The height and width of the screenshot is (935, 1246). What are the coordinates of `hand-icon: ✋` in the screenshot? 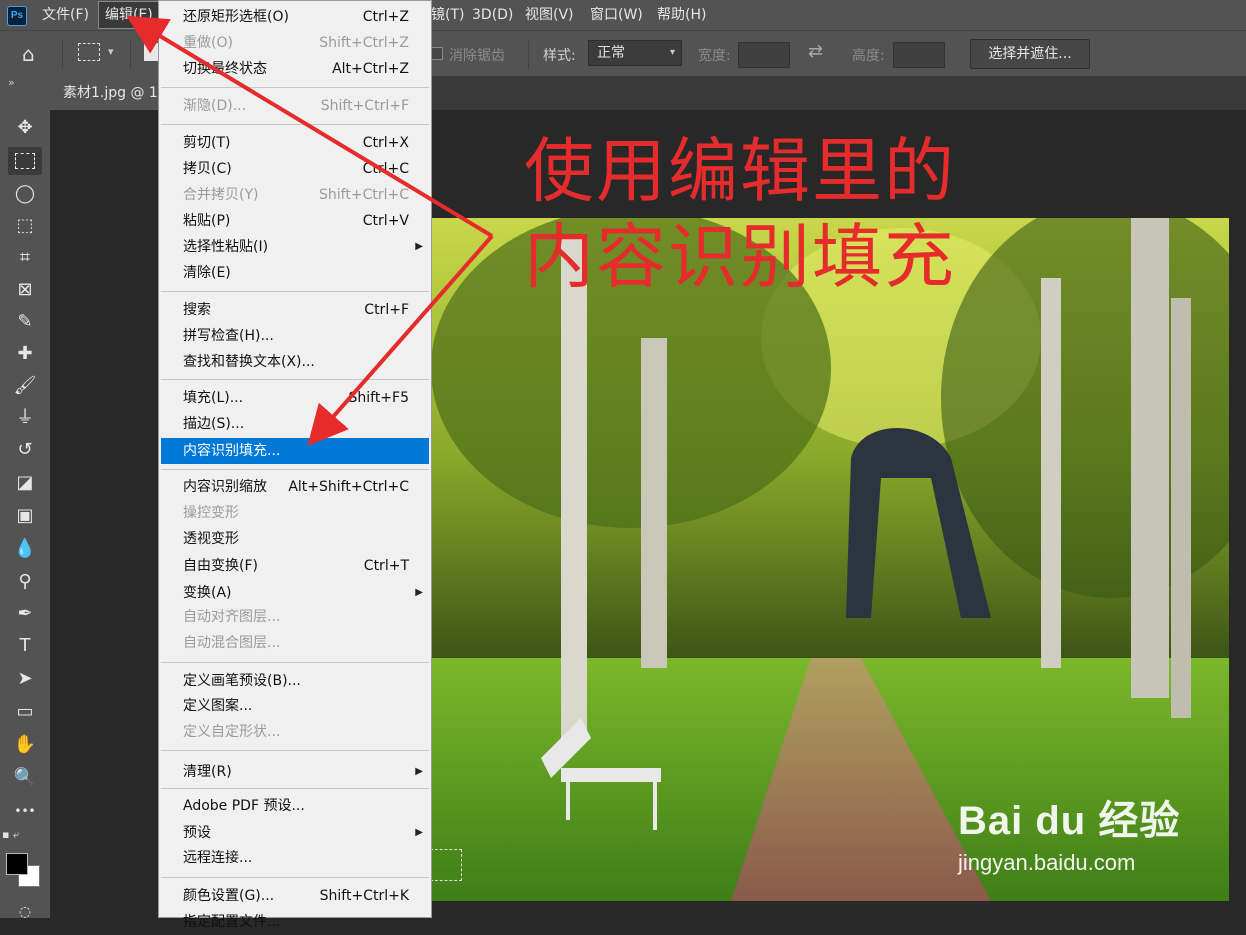 It's located at (25, 745).